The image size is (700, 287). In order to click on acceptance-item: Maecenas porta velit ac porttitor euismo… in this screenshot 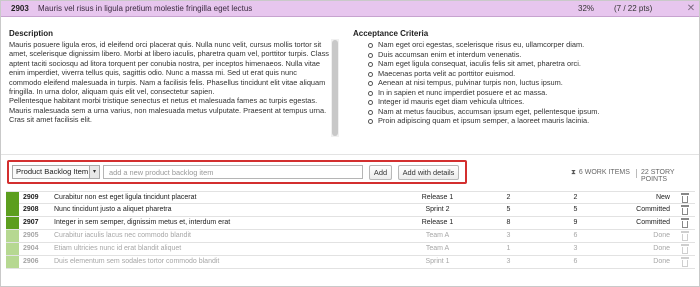, I will do `click(528, 74)`.